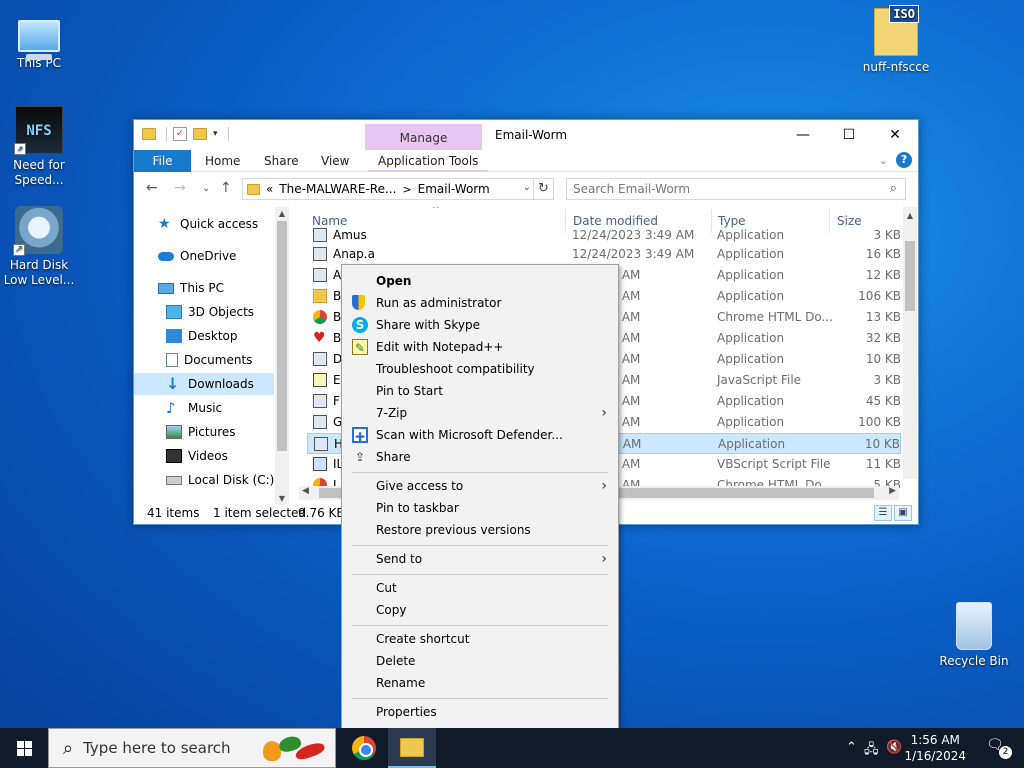 The image size is (1024, 768). I want to click on notifications-button: 🗨 2, so click(999, 748).